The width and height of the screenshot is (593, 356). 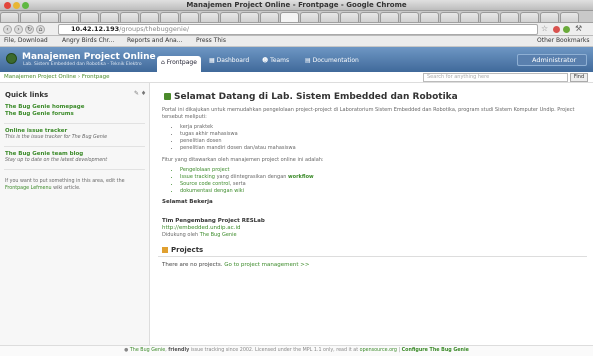 What do you see at coordinates (383, 134) in the screenshot?
I see `list-item: tugas akhir mahasiswa` at bounding box center [383, 134].